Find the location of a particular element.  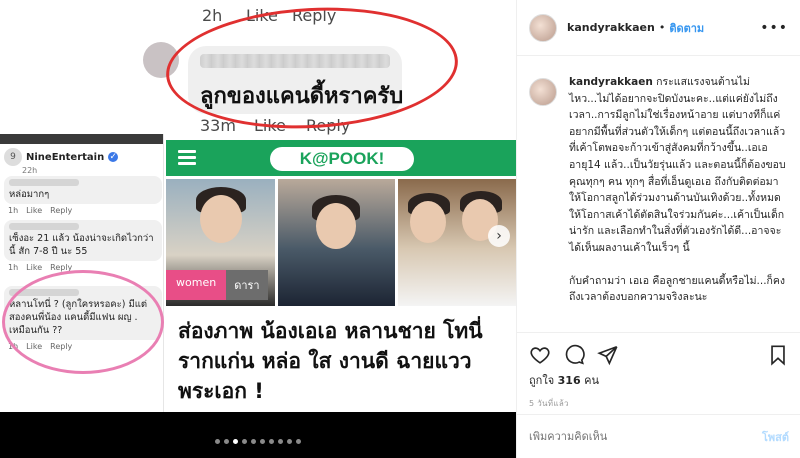

post-timestamp: 5 วันที่แล้ว is located at coordinates (659, 403).